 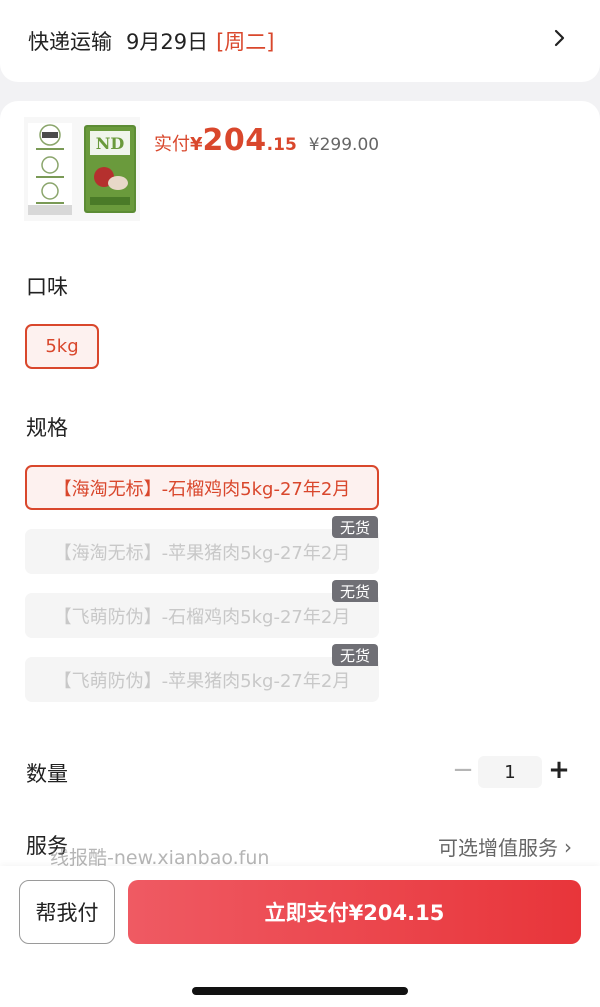 I want to click on price-decimal: .15, so click(x=281, y=145).